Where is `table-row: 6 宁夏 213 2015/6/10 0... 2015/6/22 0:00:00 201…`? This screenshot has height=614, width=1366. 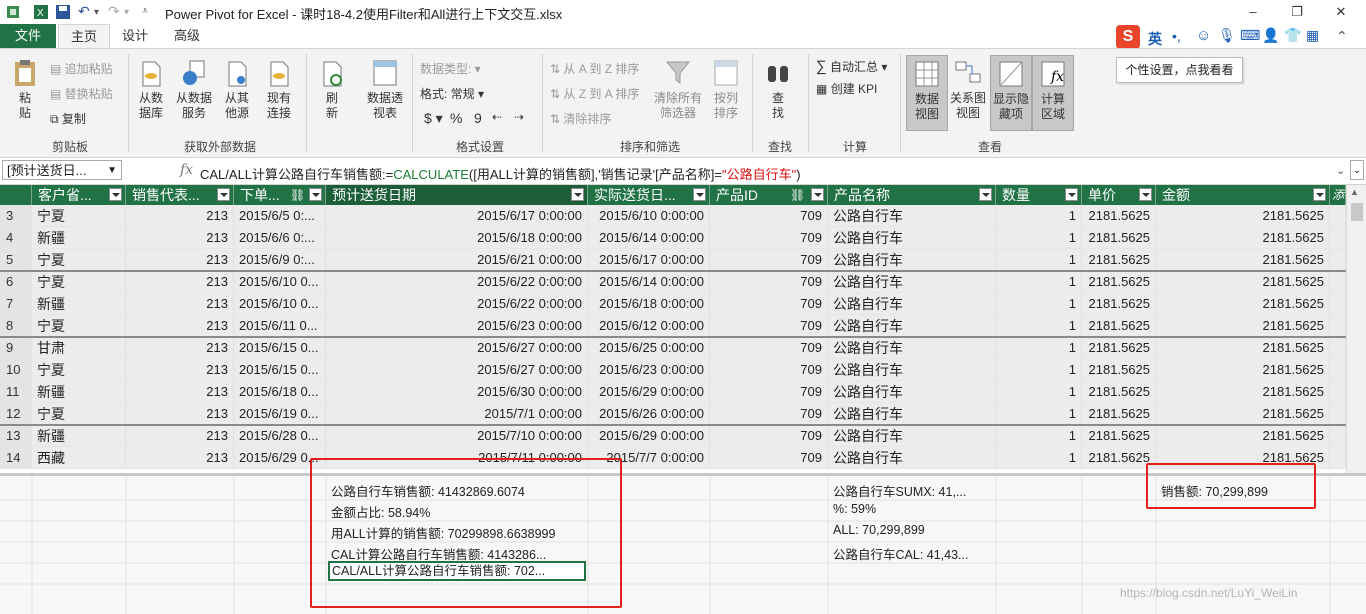
table-row: 6 宁夏 213 2015/6/10 0... 2015/6/22 0:00:00 201… is located at coordinates (673, 282).